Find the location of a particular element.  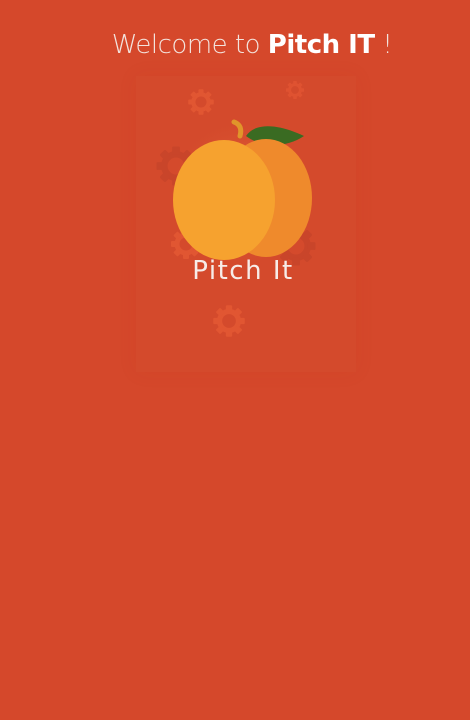

welcome-heading: Welcome to Pitch IT ! is located at coordinates (235, 45).